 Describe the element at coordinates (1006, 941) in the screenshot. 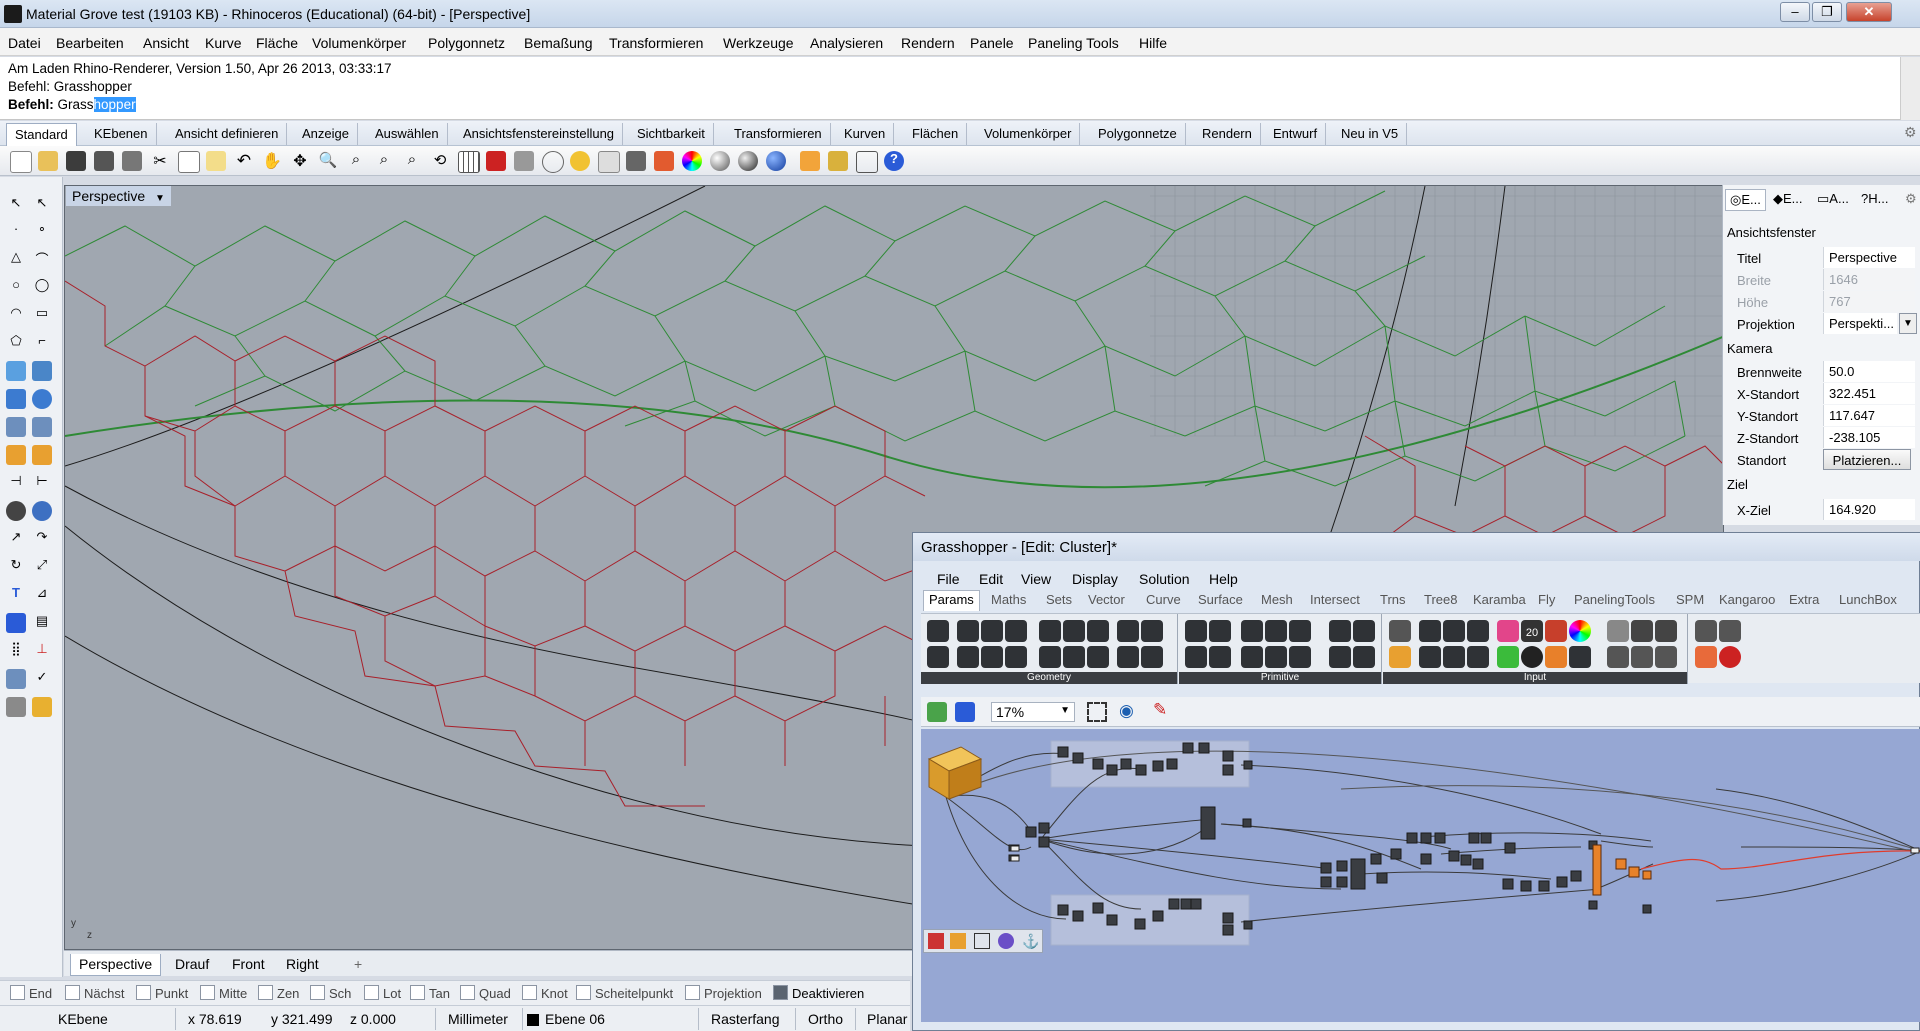

I see `widget-compass-icon` at that location.